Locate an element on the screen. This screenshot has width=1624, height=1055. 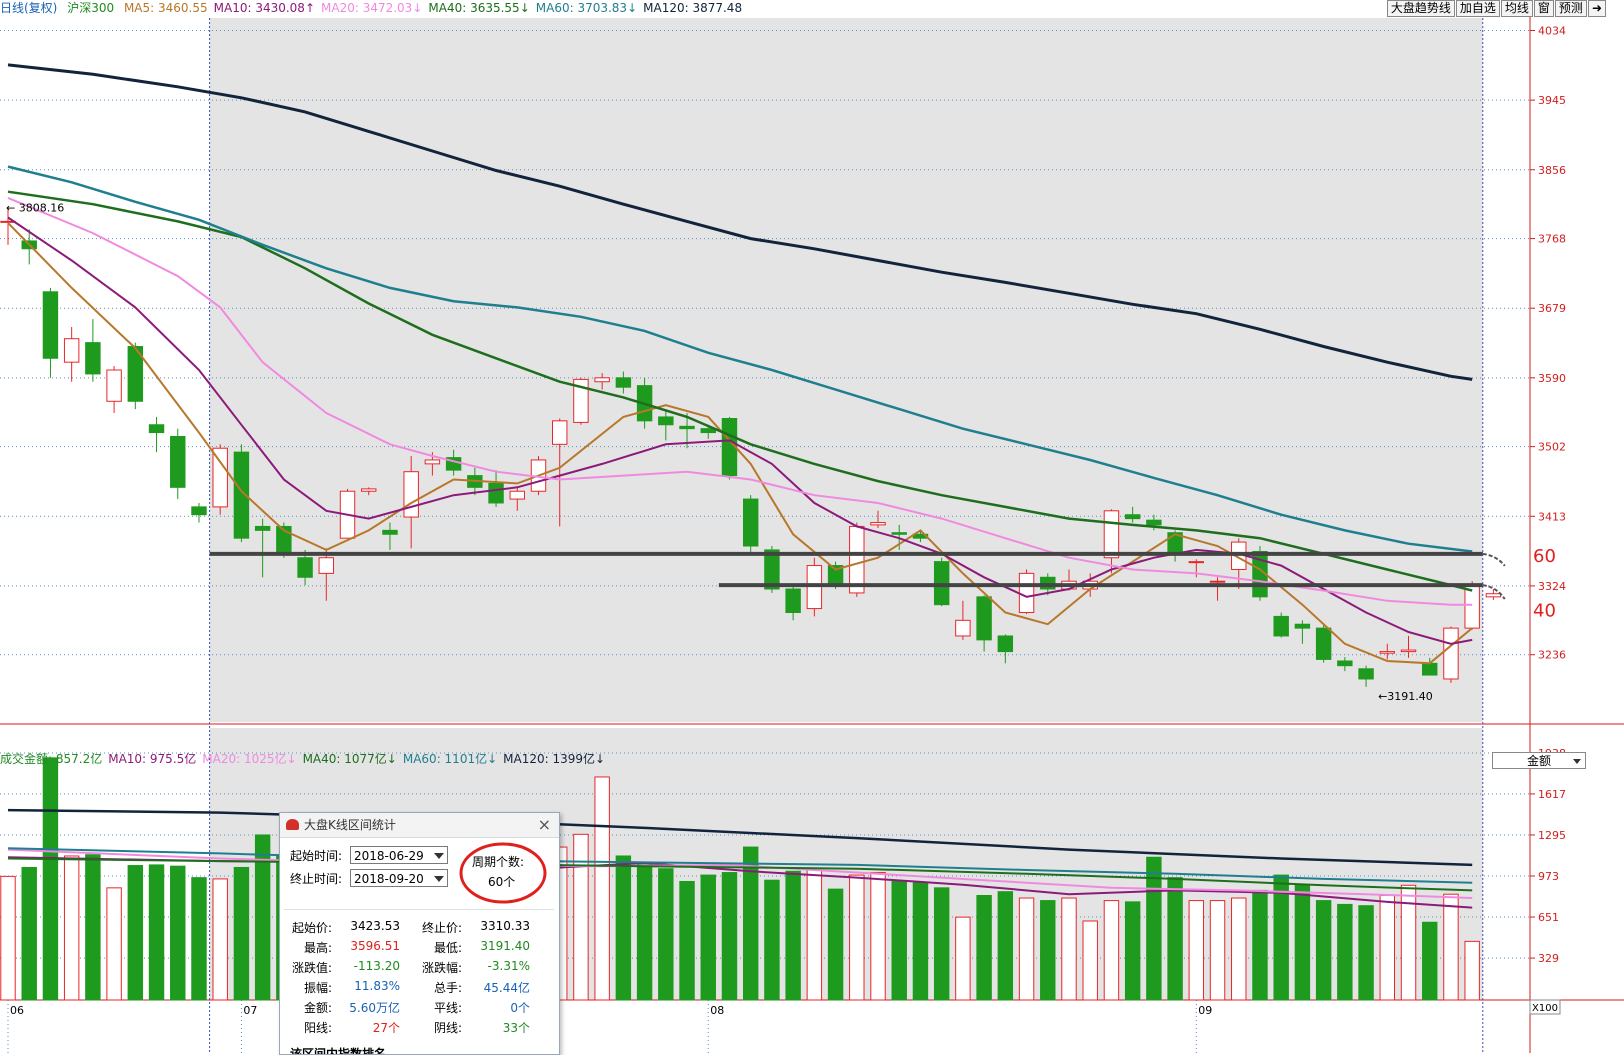
amount-select: 金额 is located at coordinates (1539, 760).